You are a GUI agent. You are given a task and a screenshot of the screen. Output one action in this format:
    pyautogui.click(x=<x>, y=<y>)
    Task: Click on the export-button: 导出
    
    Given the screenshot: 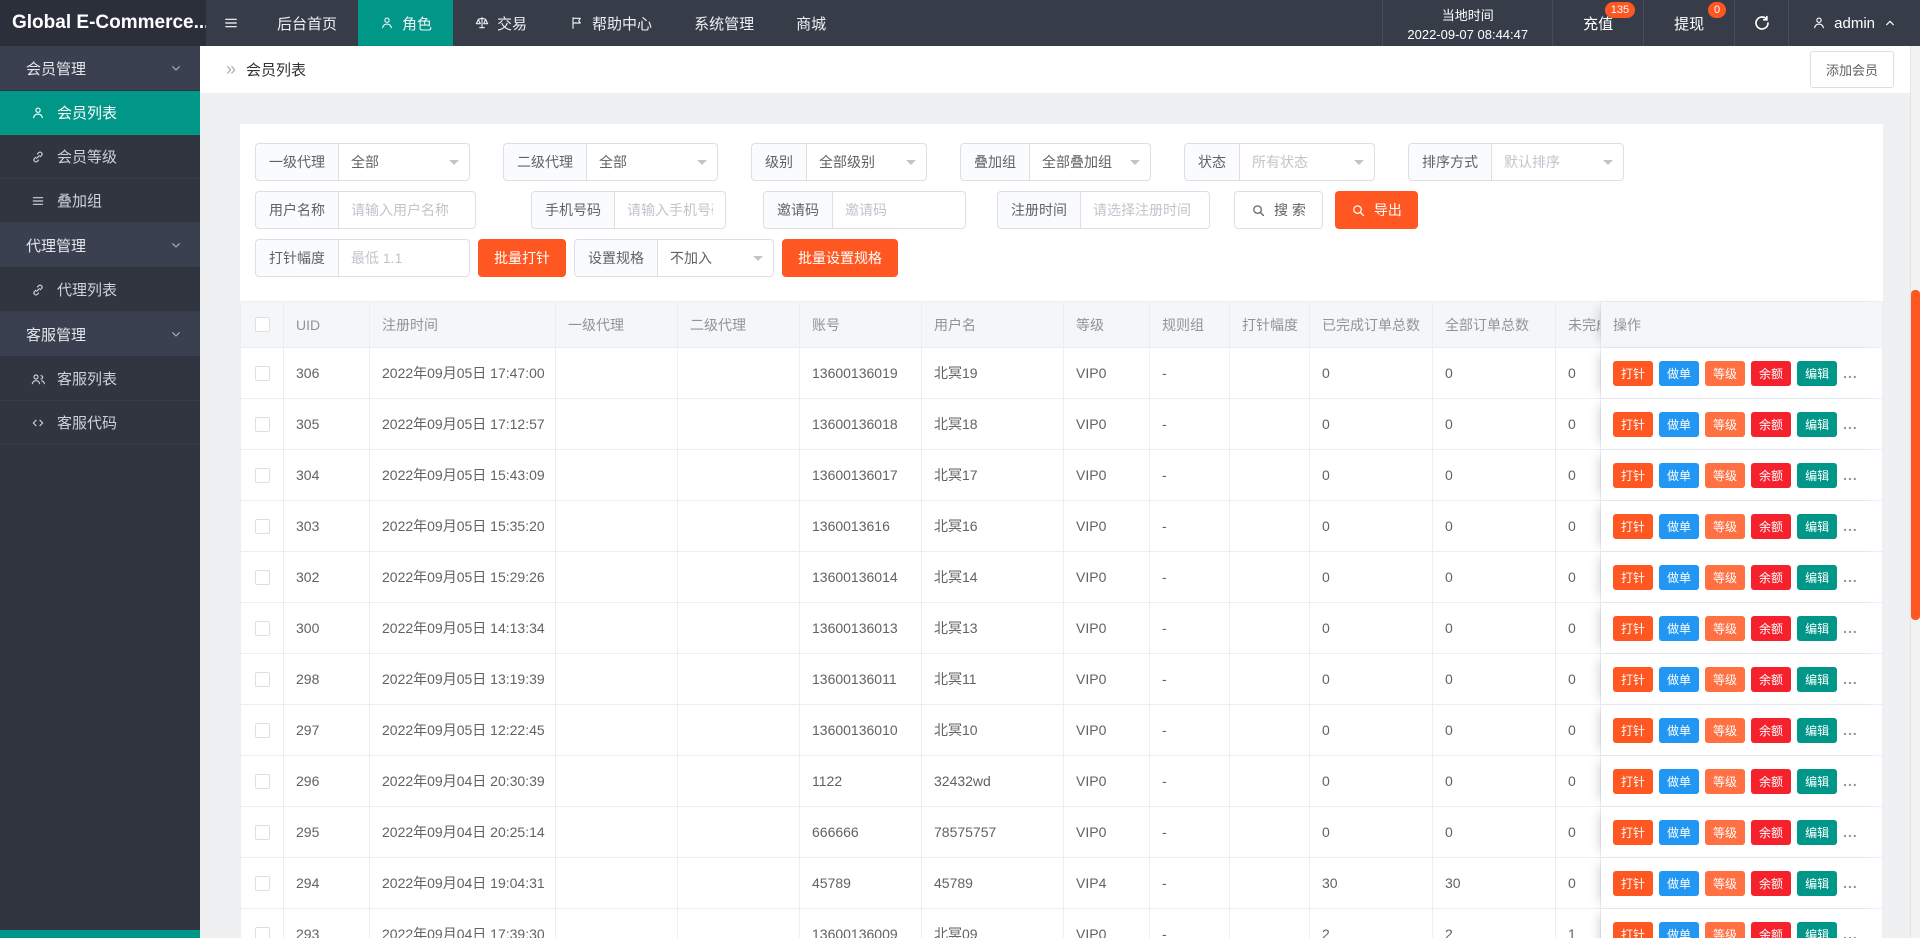 What is the action you would take?
    pyautogui.click(x=1376, y=210)
    